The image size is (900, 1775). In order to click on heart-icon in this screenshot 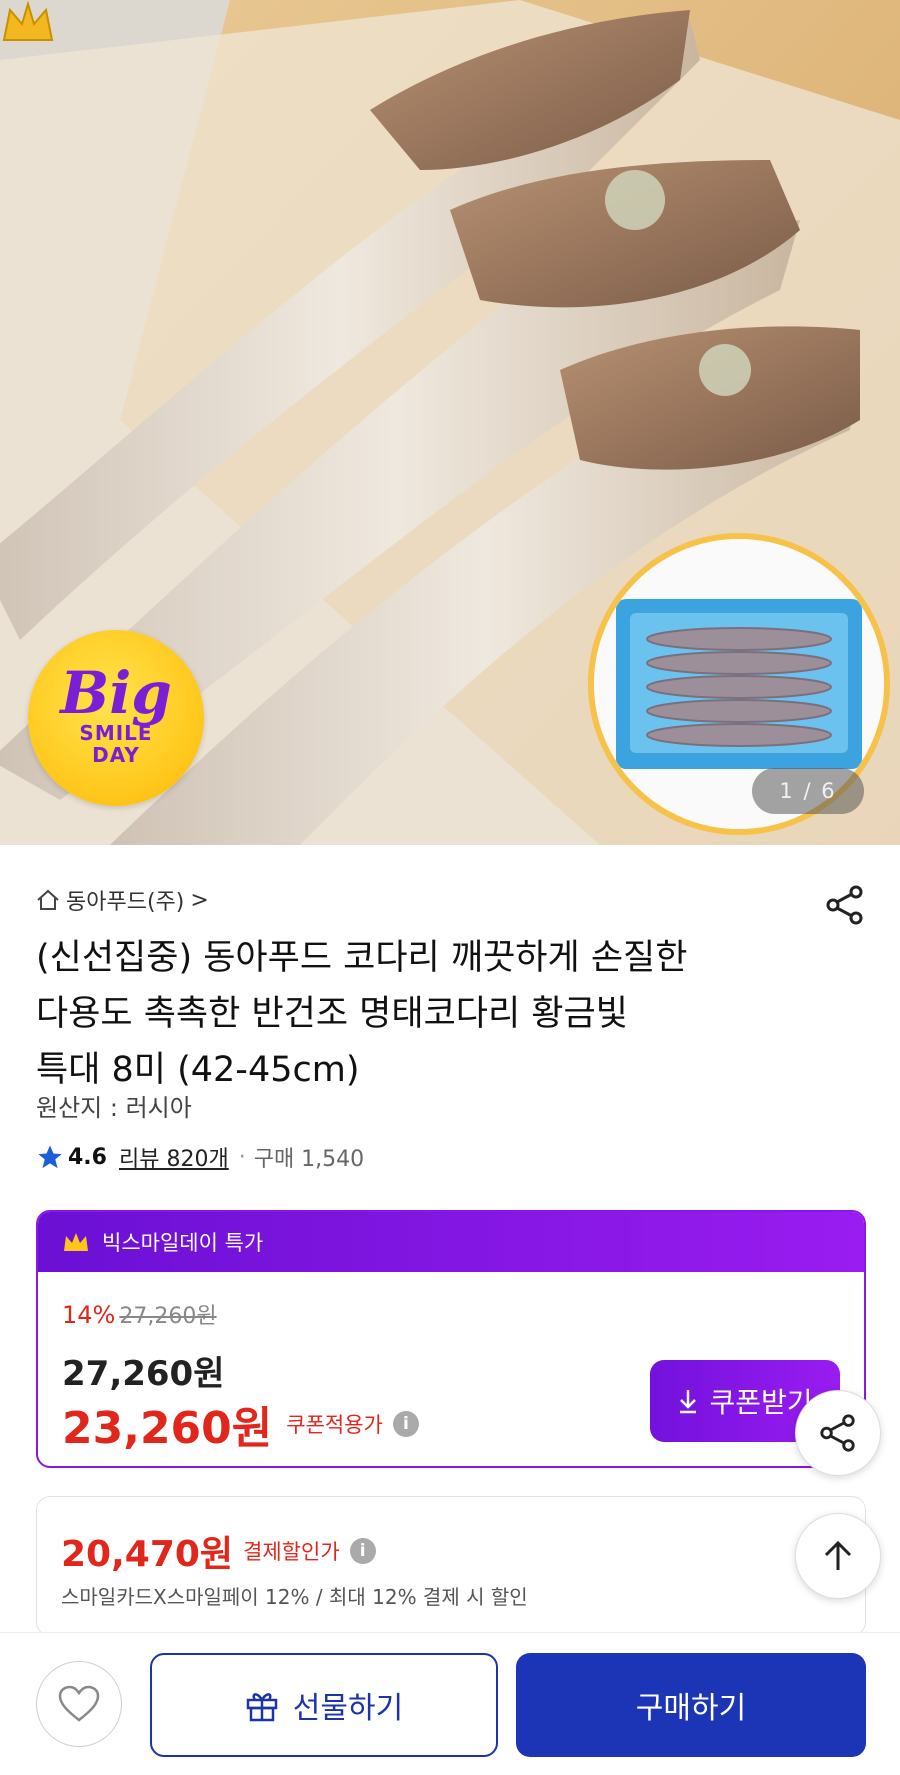, I will do `click(79, 1703)`.